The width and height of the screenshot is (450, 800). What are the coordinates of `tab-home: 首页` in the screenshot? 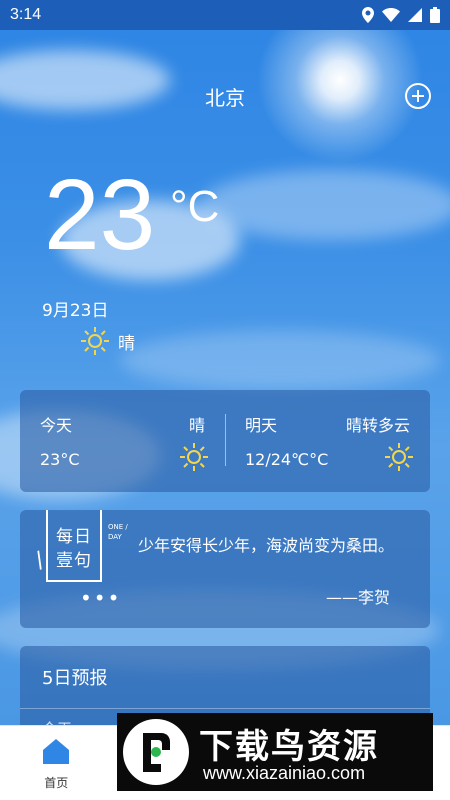 It's located at (56, 763).